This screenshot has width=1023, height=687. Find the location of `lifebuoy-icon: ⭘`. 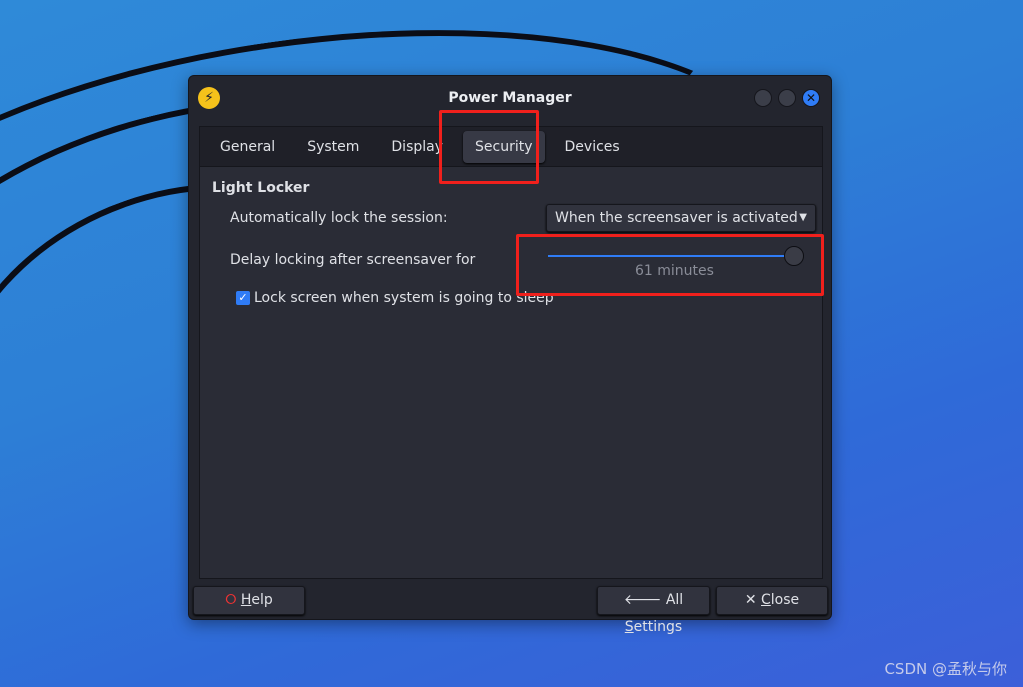

lifebuoy-icon: ⭘ is located at coordinates (231, 600).